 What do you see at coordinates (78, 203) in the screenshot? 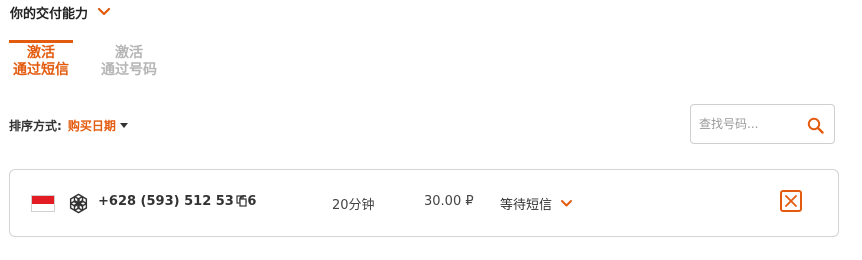
I see `openai-icon` at bounding box center [78, 203].